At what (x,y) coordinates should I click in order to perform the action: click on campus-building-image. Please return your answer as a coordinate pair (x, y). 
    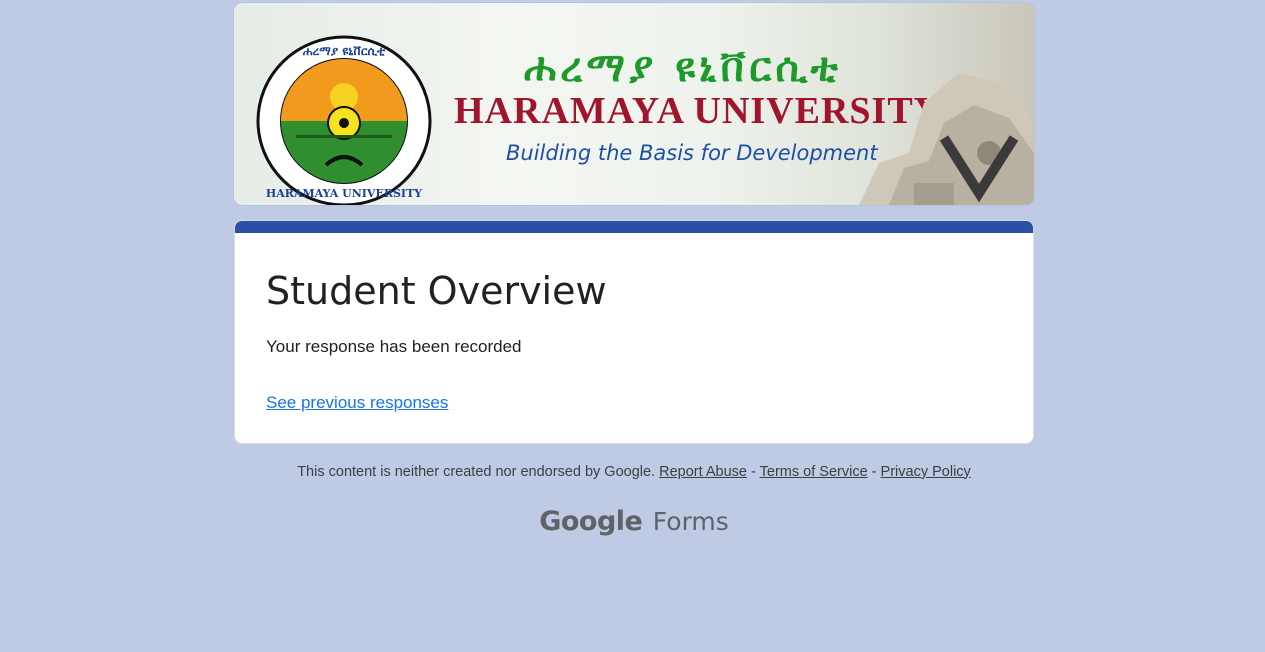
    Looking at the image, I should click on (946, 139).